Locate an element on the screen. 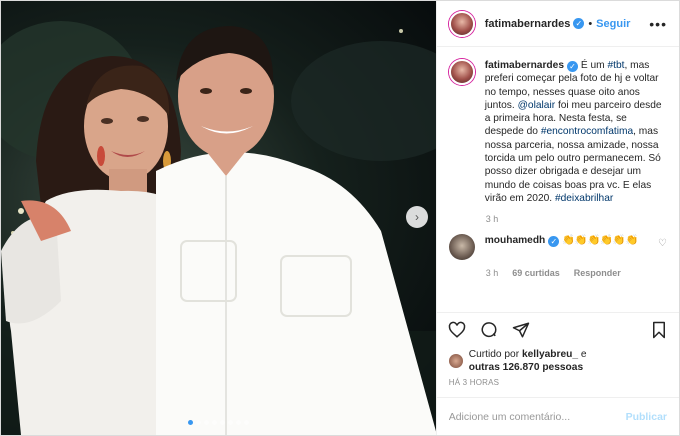  author-username: fatimabernardes is located at coordinates (528, 24).